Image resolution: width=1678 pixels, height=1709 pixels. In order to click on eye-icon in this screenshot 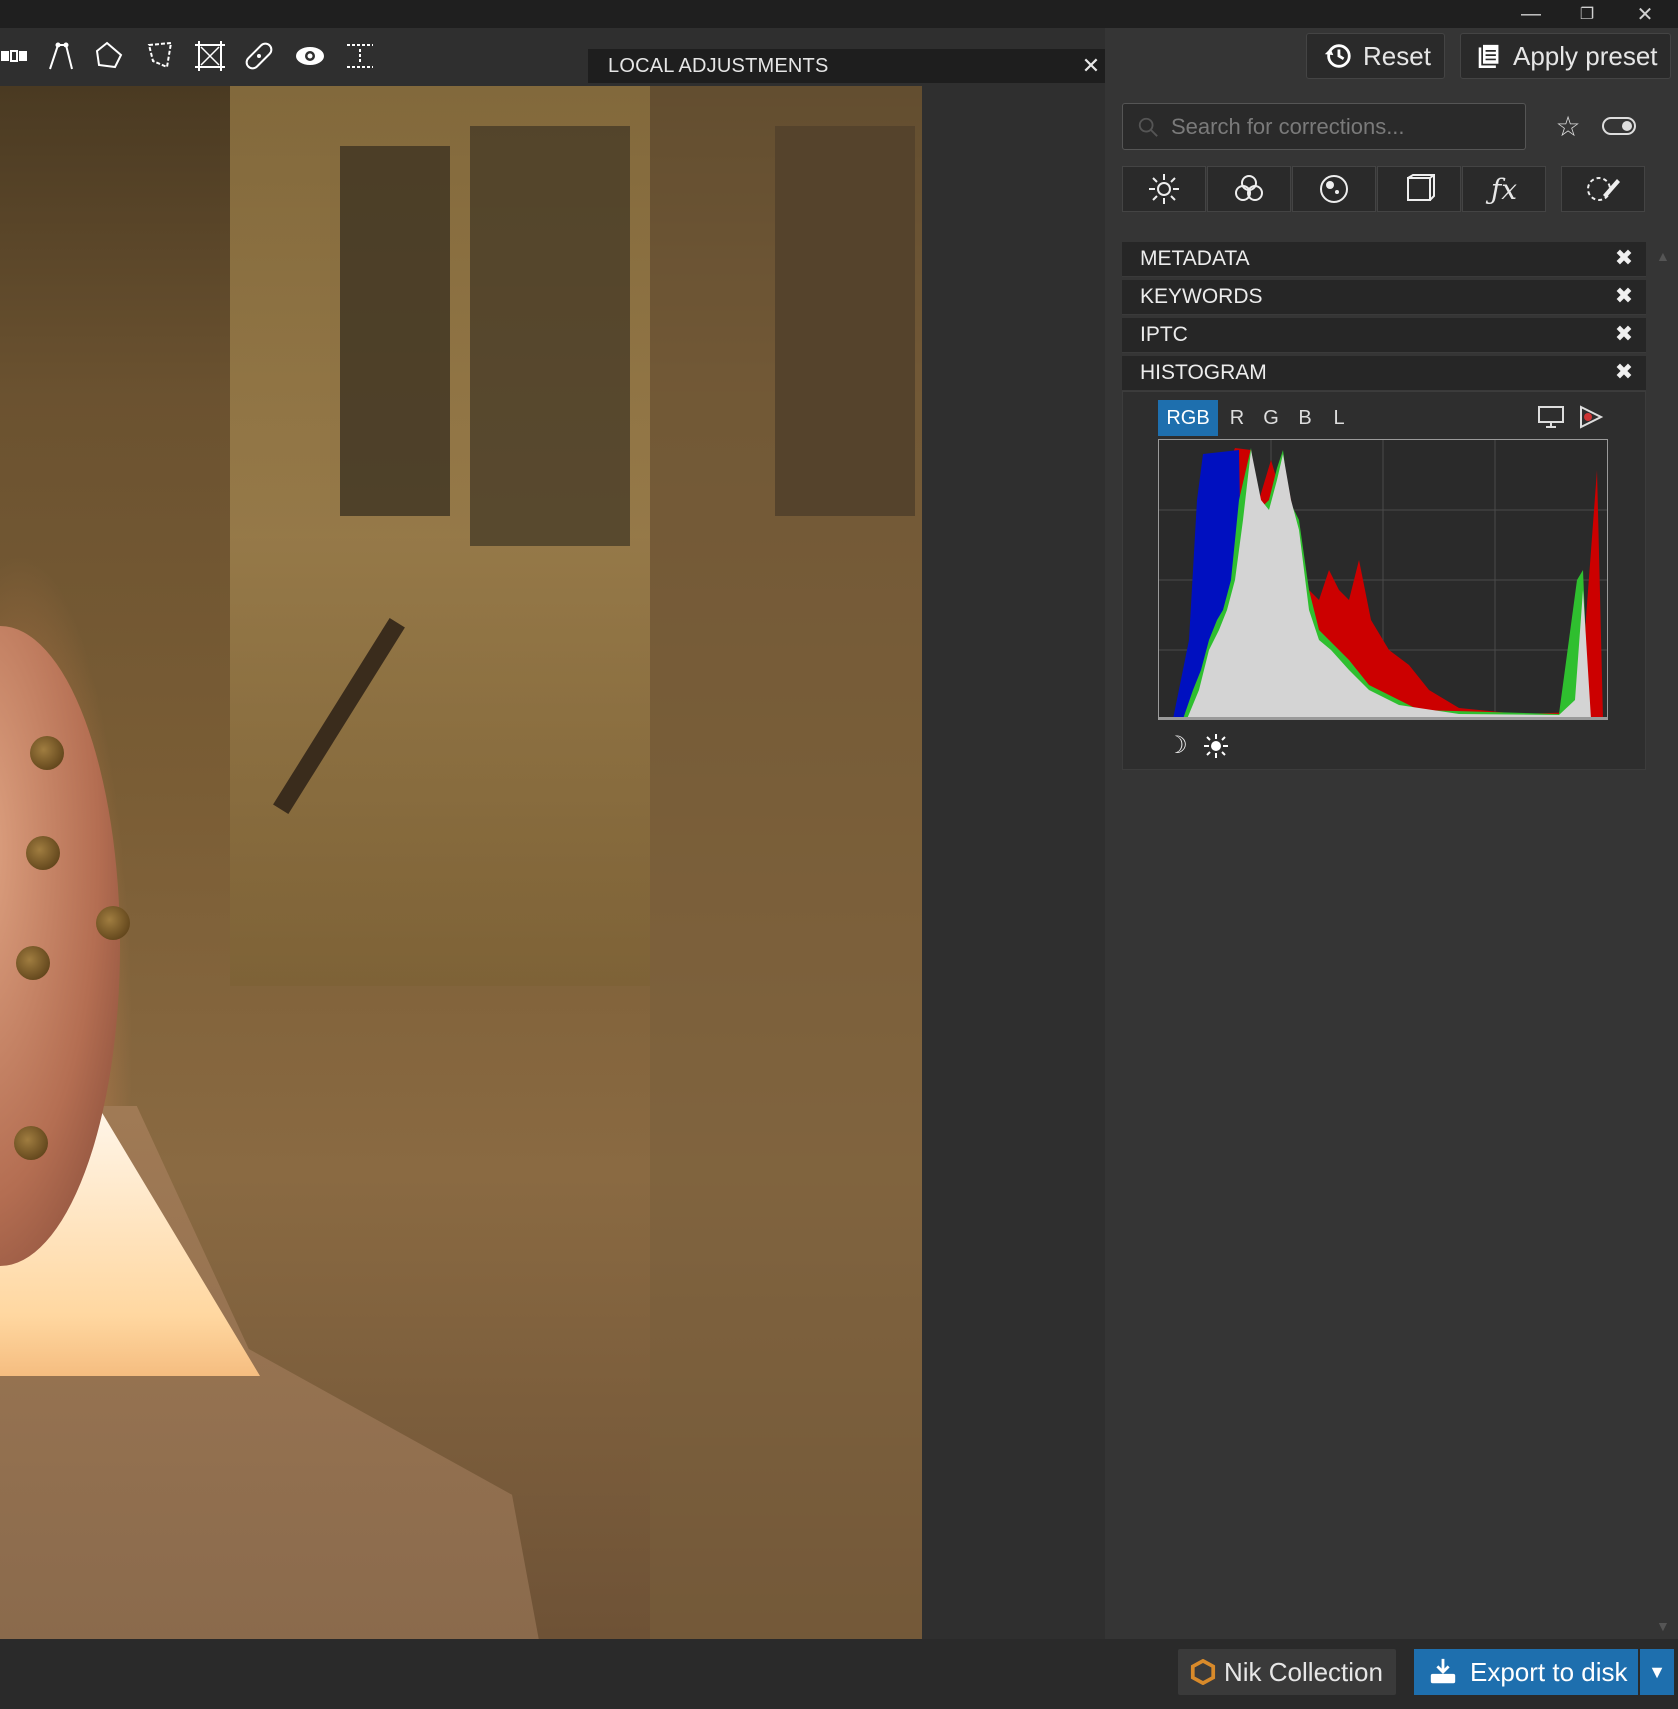, I will do `click(310, 56)`.